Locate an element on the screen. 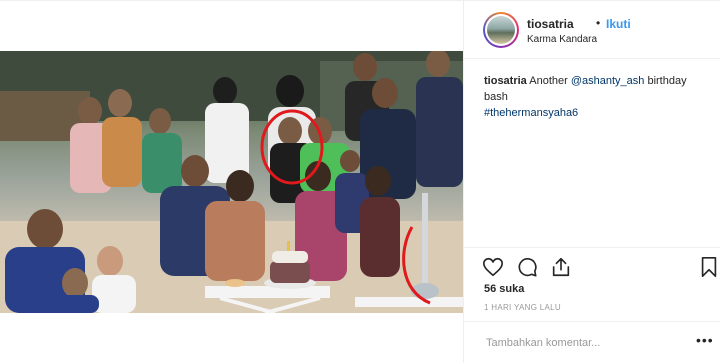  caption-hashtag: #thehermansyaha6 is located at coordinates (531, 113).